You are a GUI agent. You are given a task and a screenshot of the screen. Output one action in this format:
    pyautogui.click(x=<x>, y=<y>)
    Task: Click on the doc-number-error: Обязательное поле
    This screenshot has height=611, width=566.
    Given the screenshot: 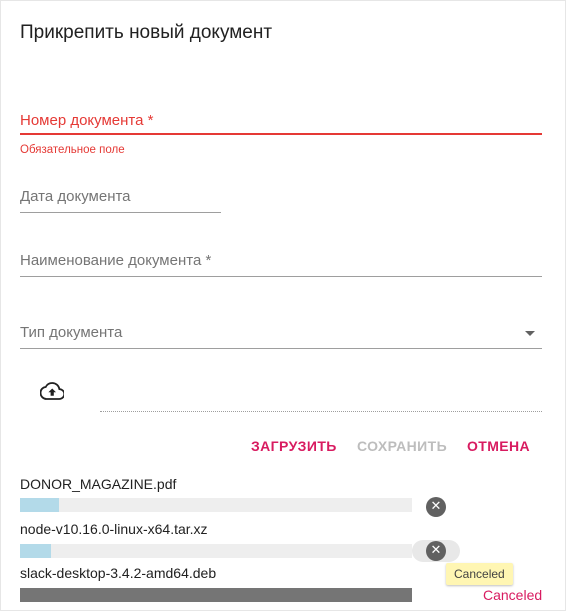 What is the action you would take?
    pyautogui.click(x=72, y=150)
    